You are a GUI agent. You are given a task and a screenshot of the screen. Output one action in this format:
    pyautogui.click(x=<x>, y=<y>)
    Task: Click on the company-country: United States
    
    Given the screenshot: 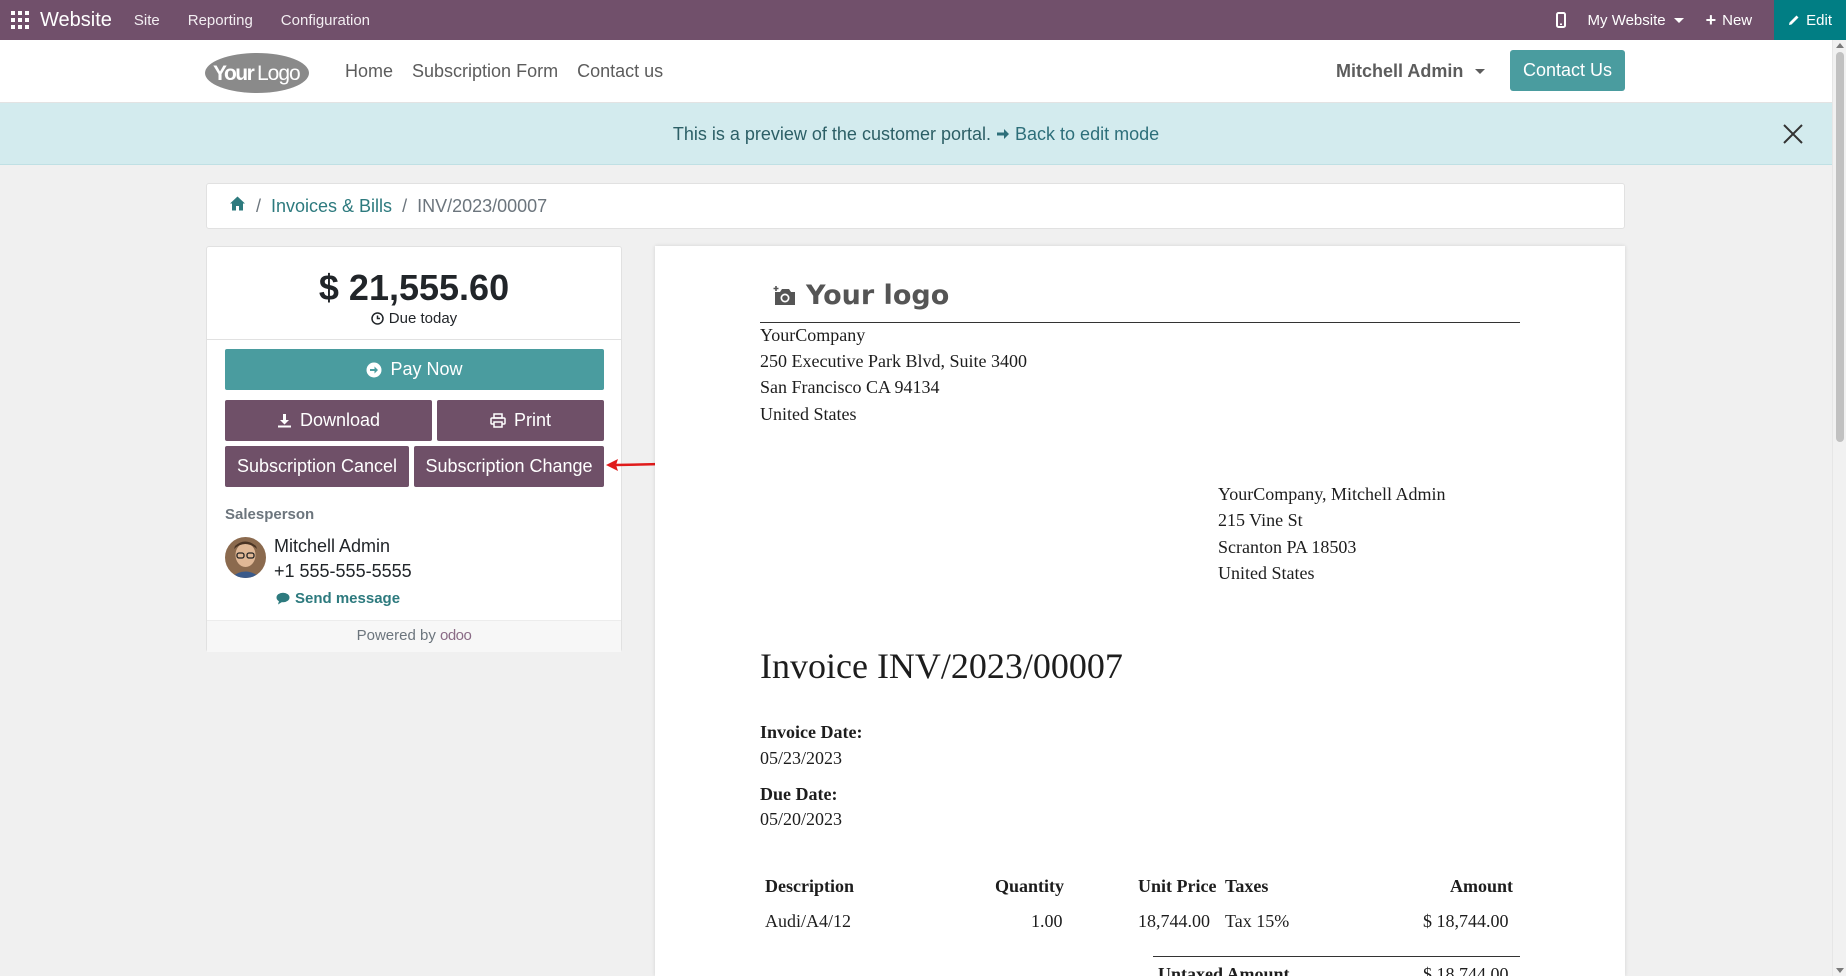 What is the action you would take?
    pyautogui.click(x=808, y=414)
    